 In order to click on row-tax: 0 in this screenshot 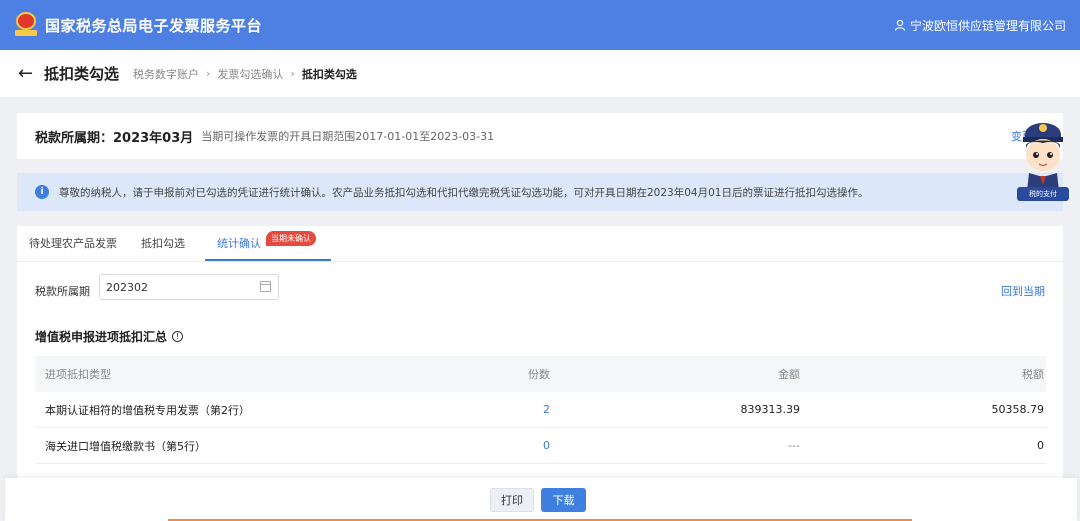, I will do `click(1040, 445)`.